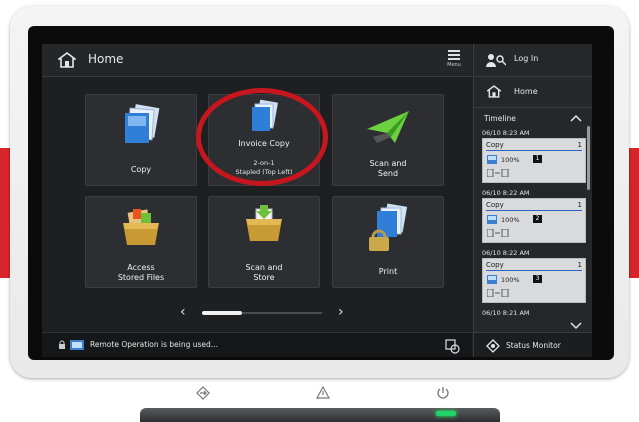  I want to click on print-lock-icon, so click(388, 227).